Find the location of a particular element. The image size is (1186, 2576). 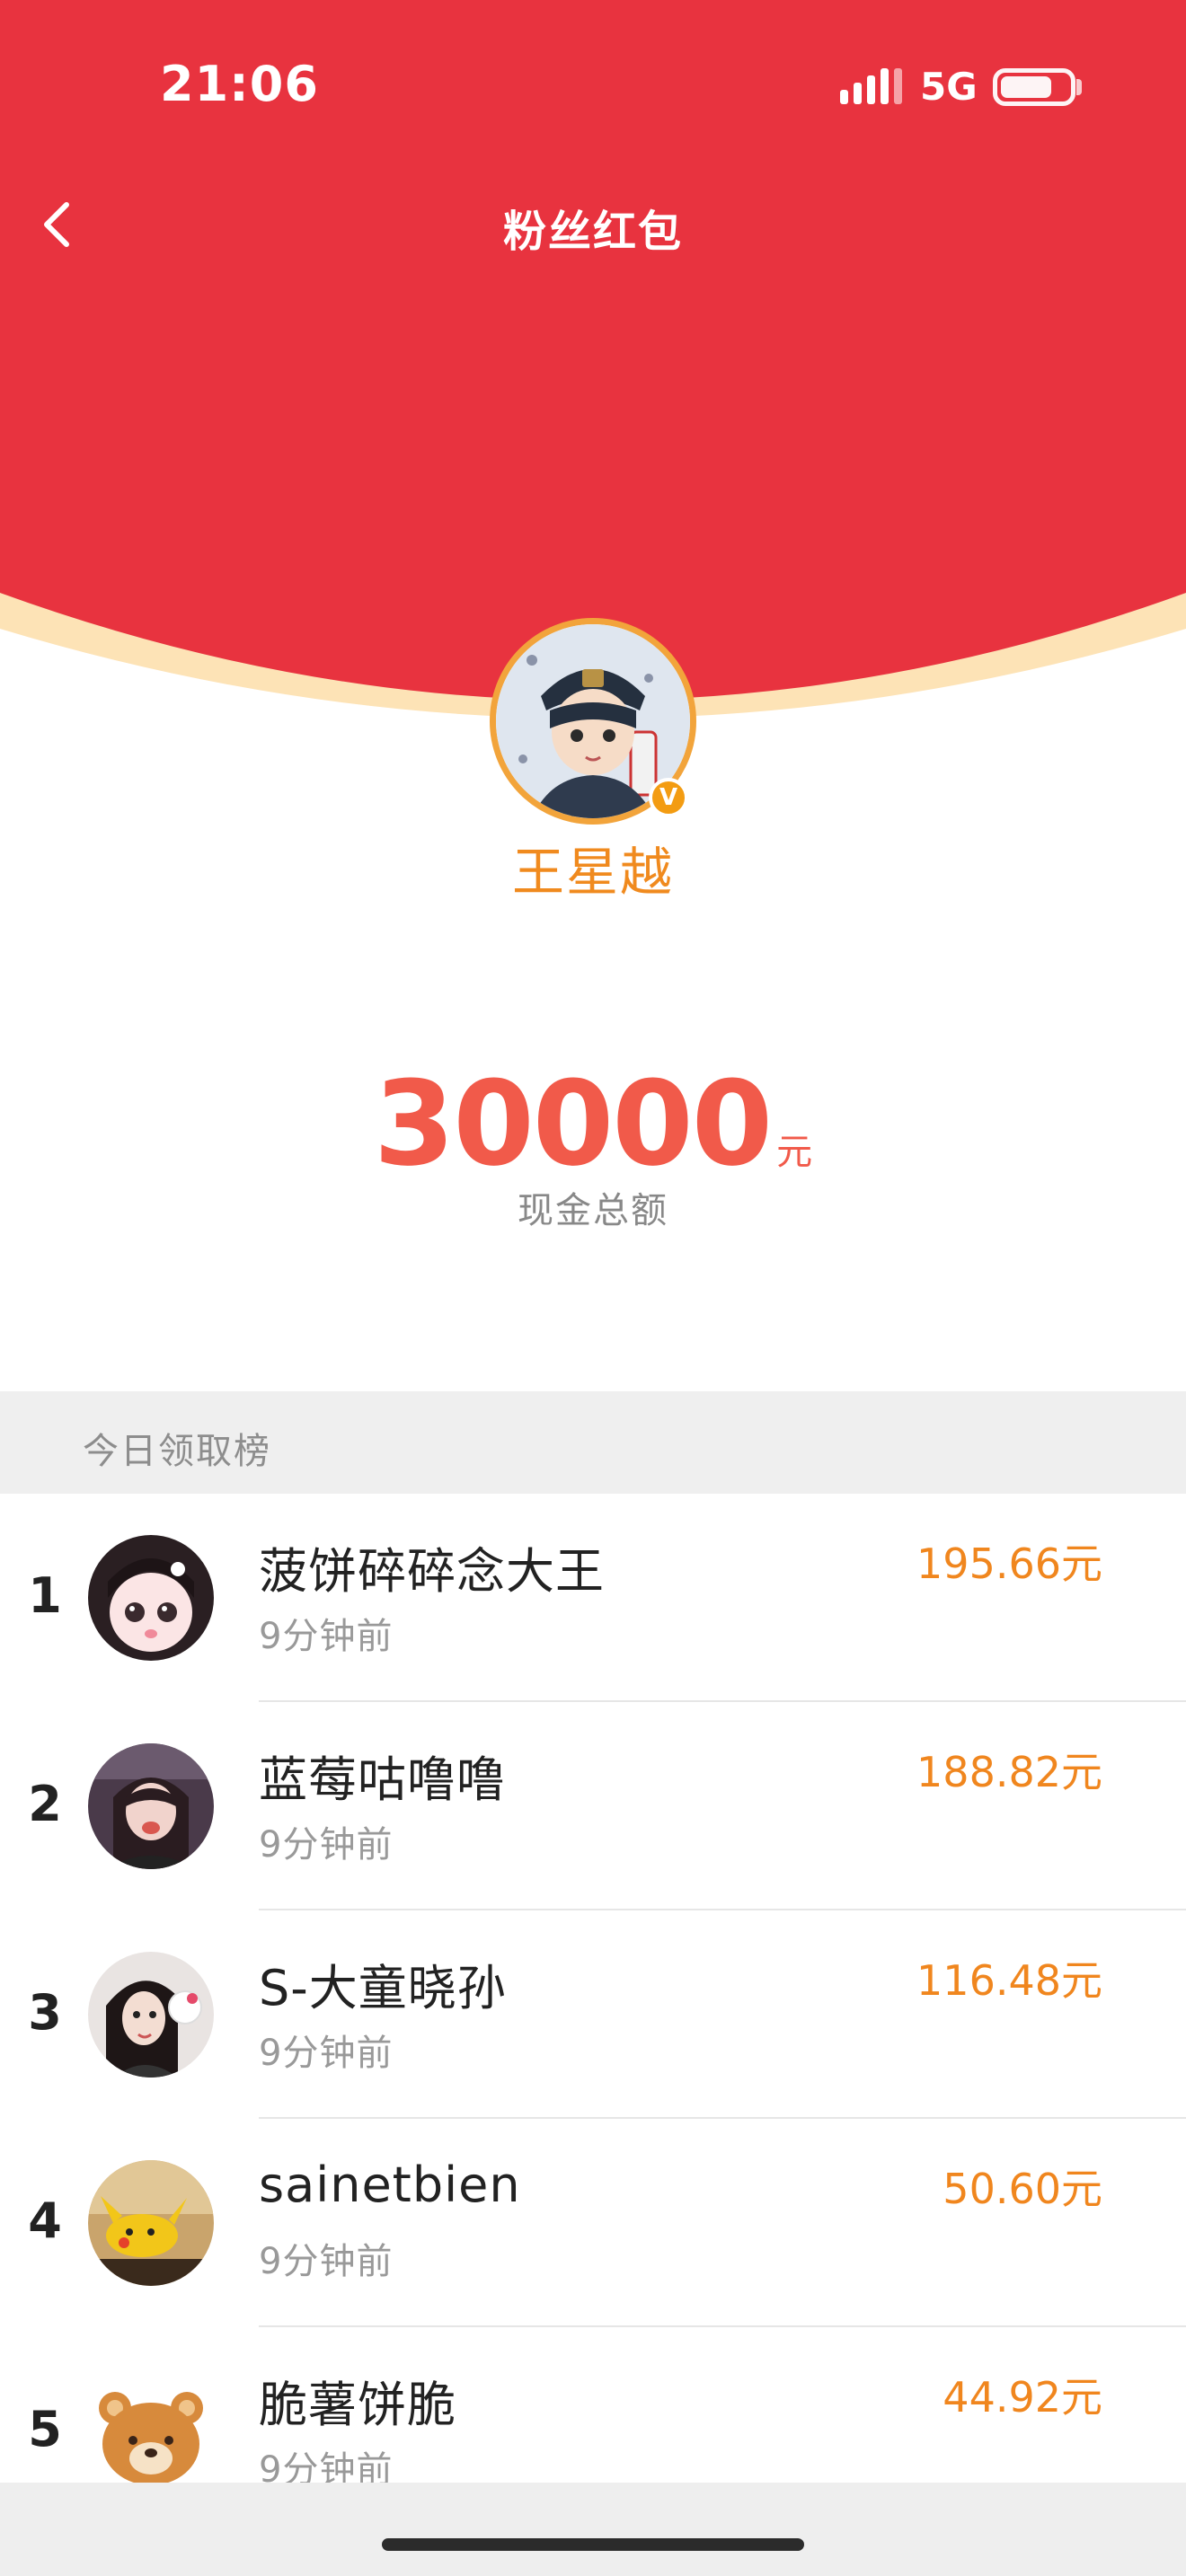

rank-number: 1 is located at coordinates (45, 1595).